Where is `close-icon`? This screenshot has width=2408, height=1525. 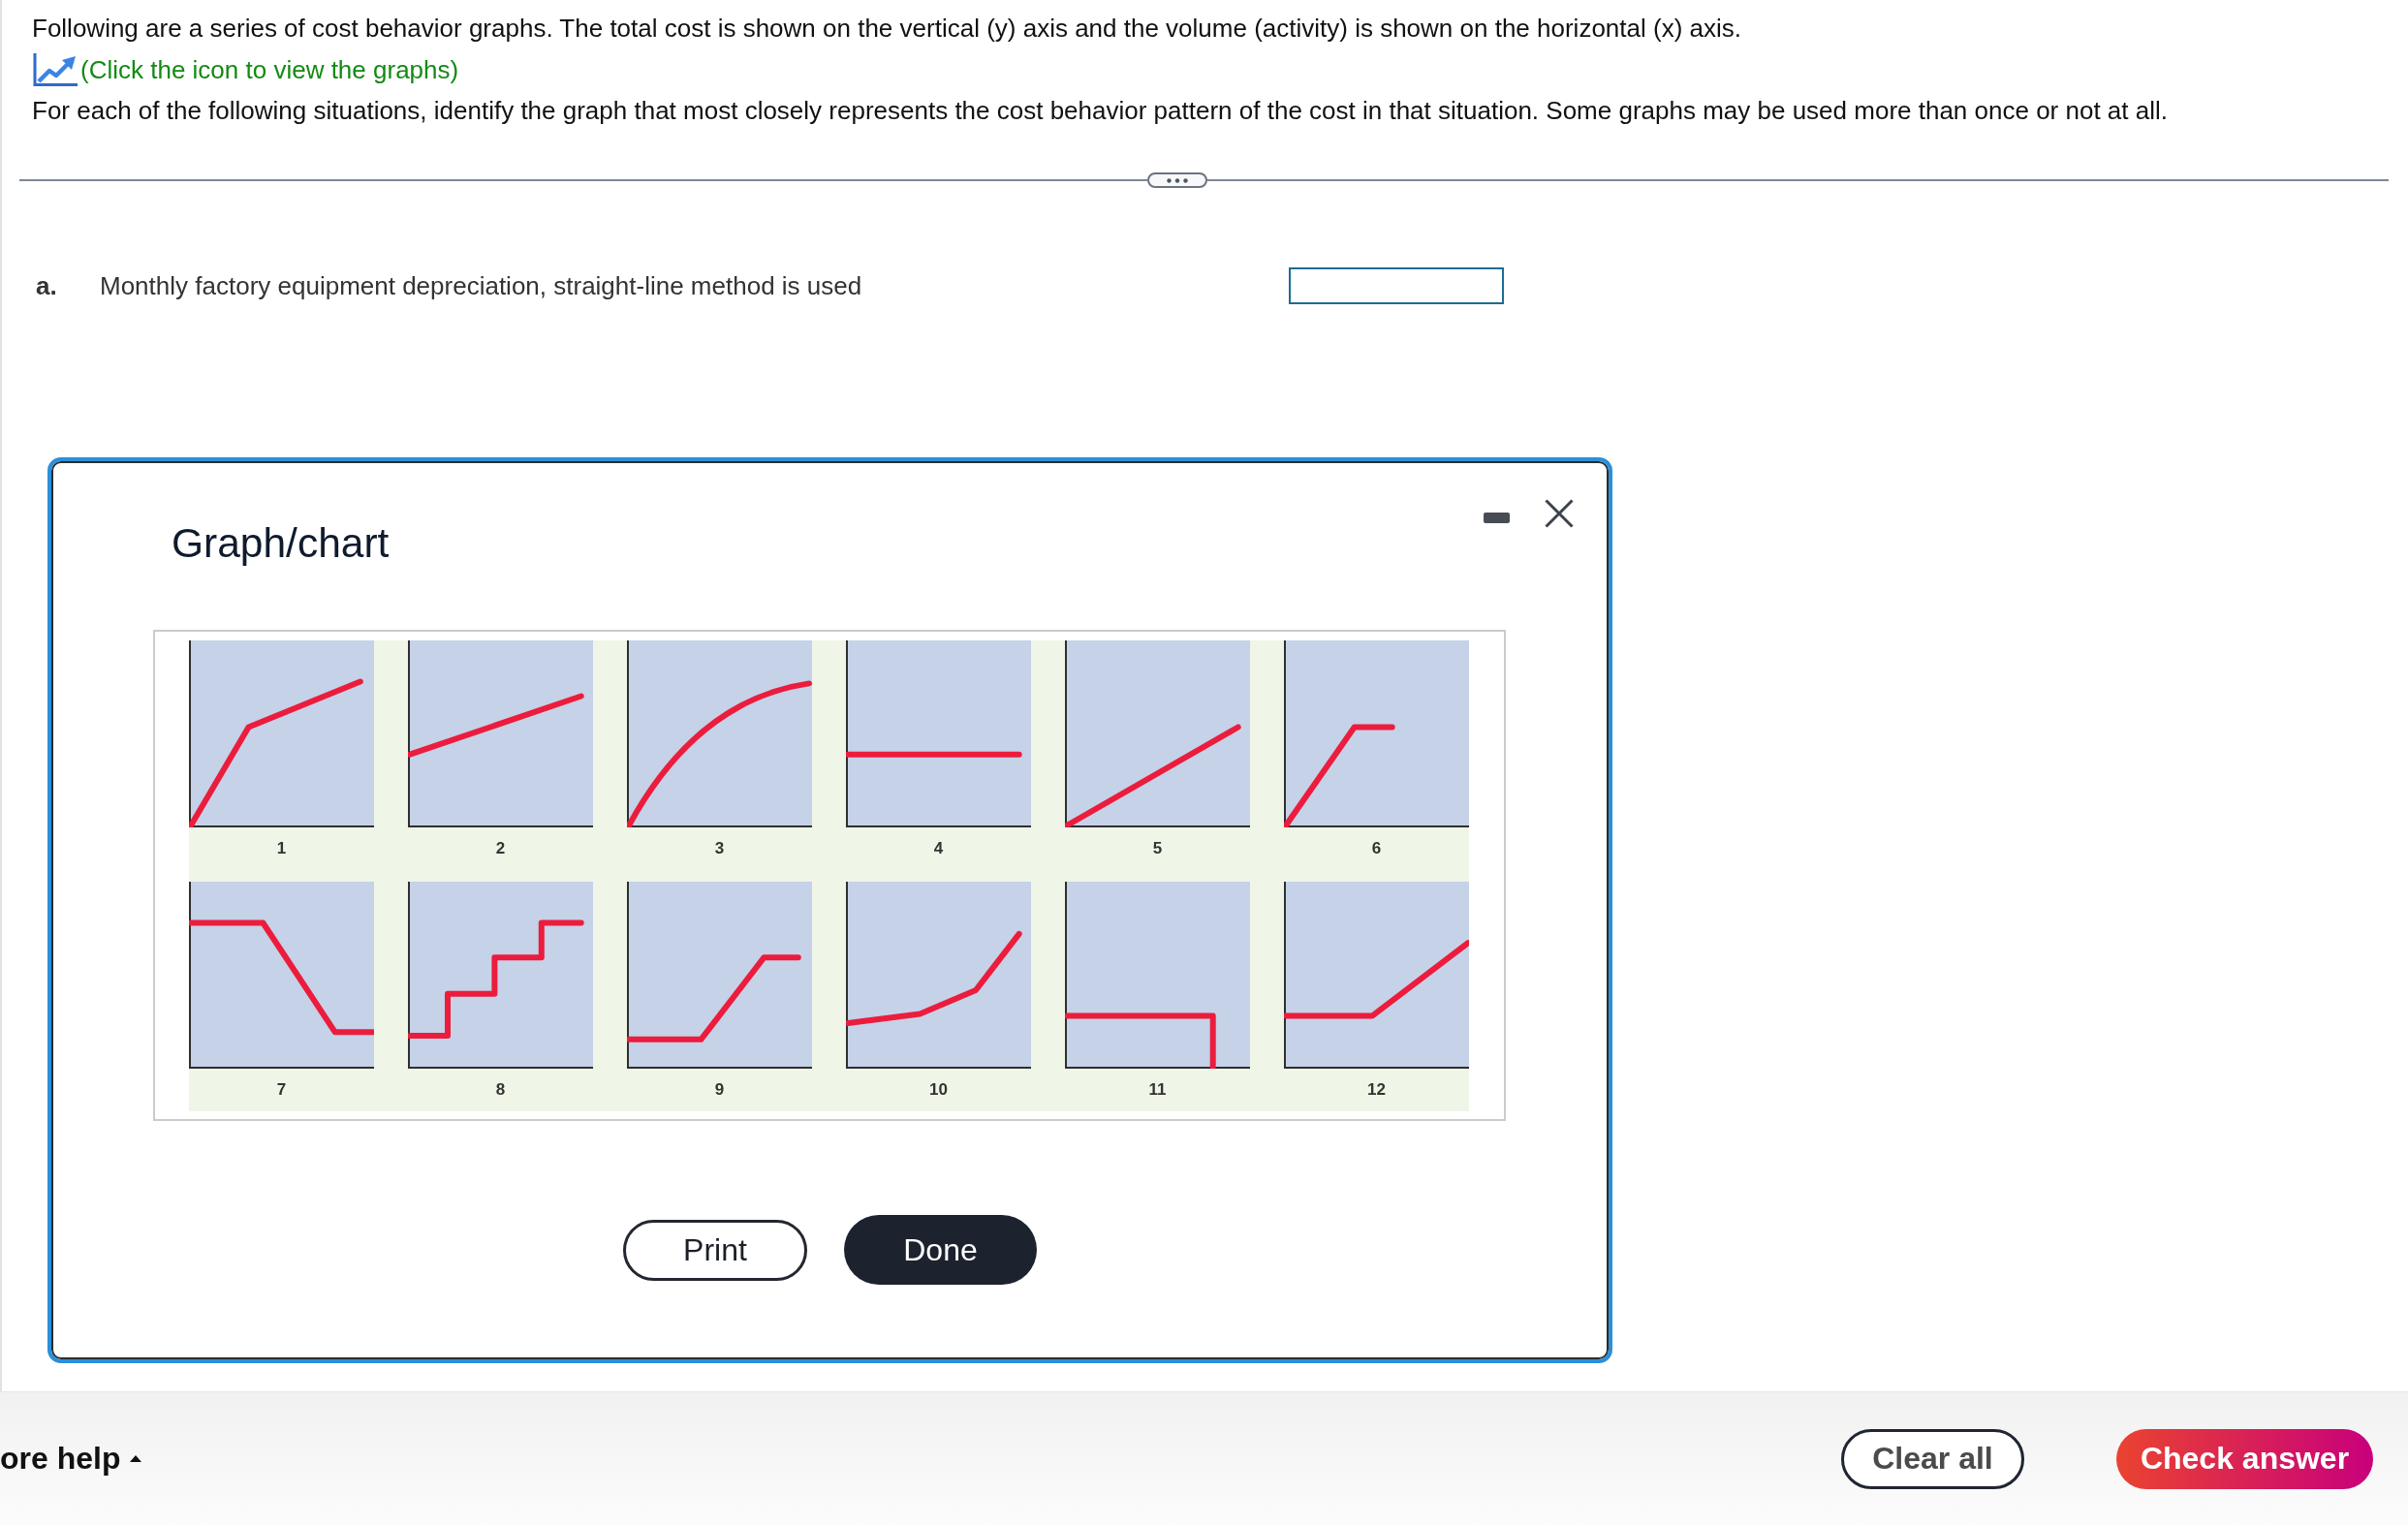
close-icon is located at coordinates (1559, 513).